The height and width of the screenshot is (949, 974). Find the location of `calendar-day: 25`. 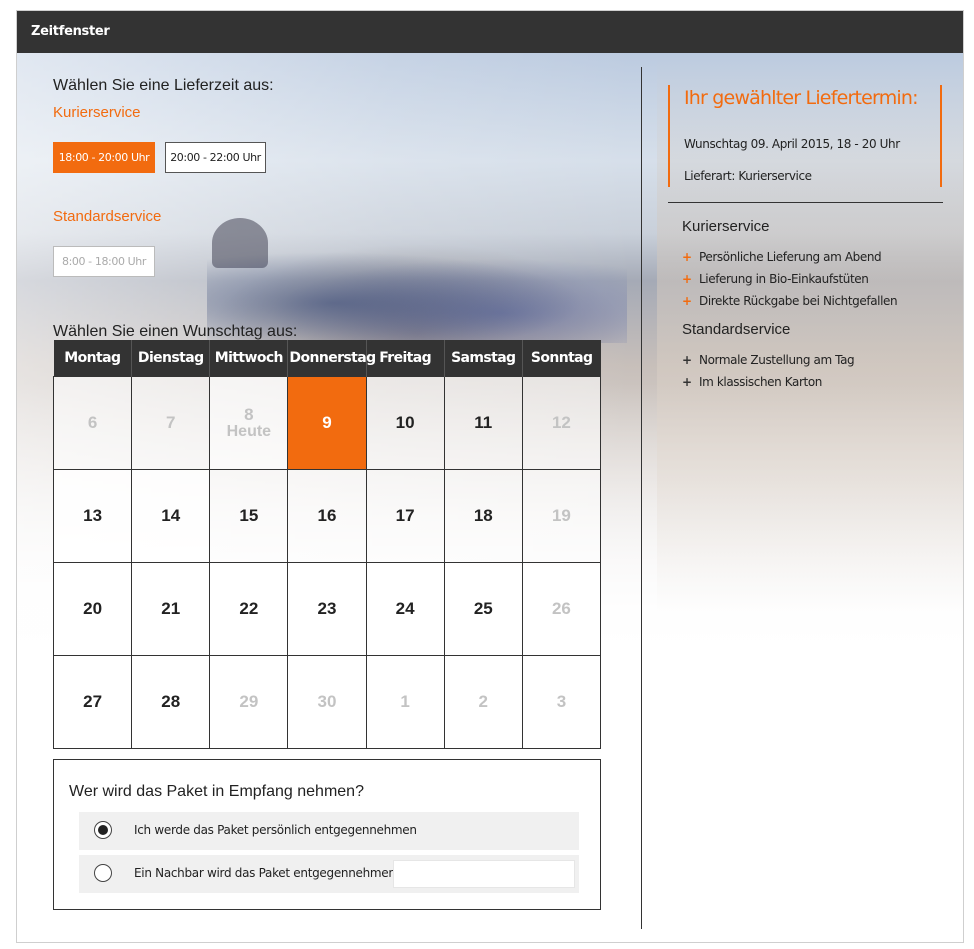

calendar-day: 25 is located at coordinates (483, 609).